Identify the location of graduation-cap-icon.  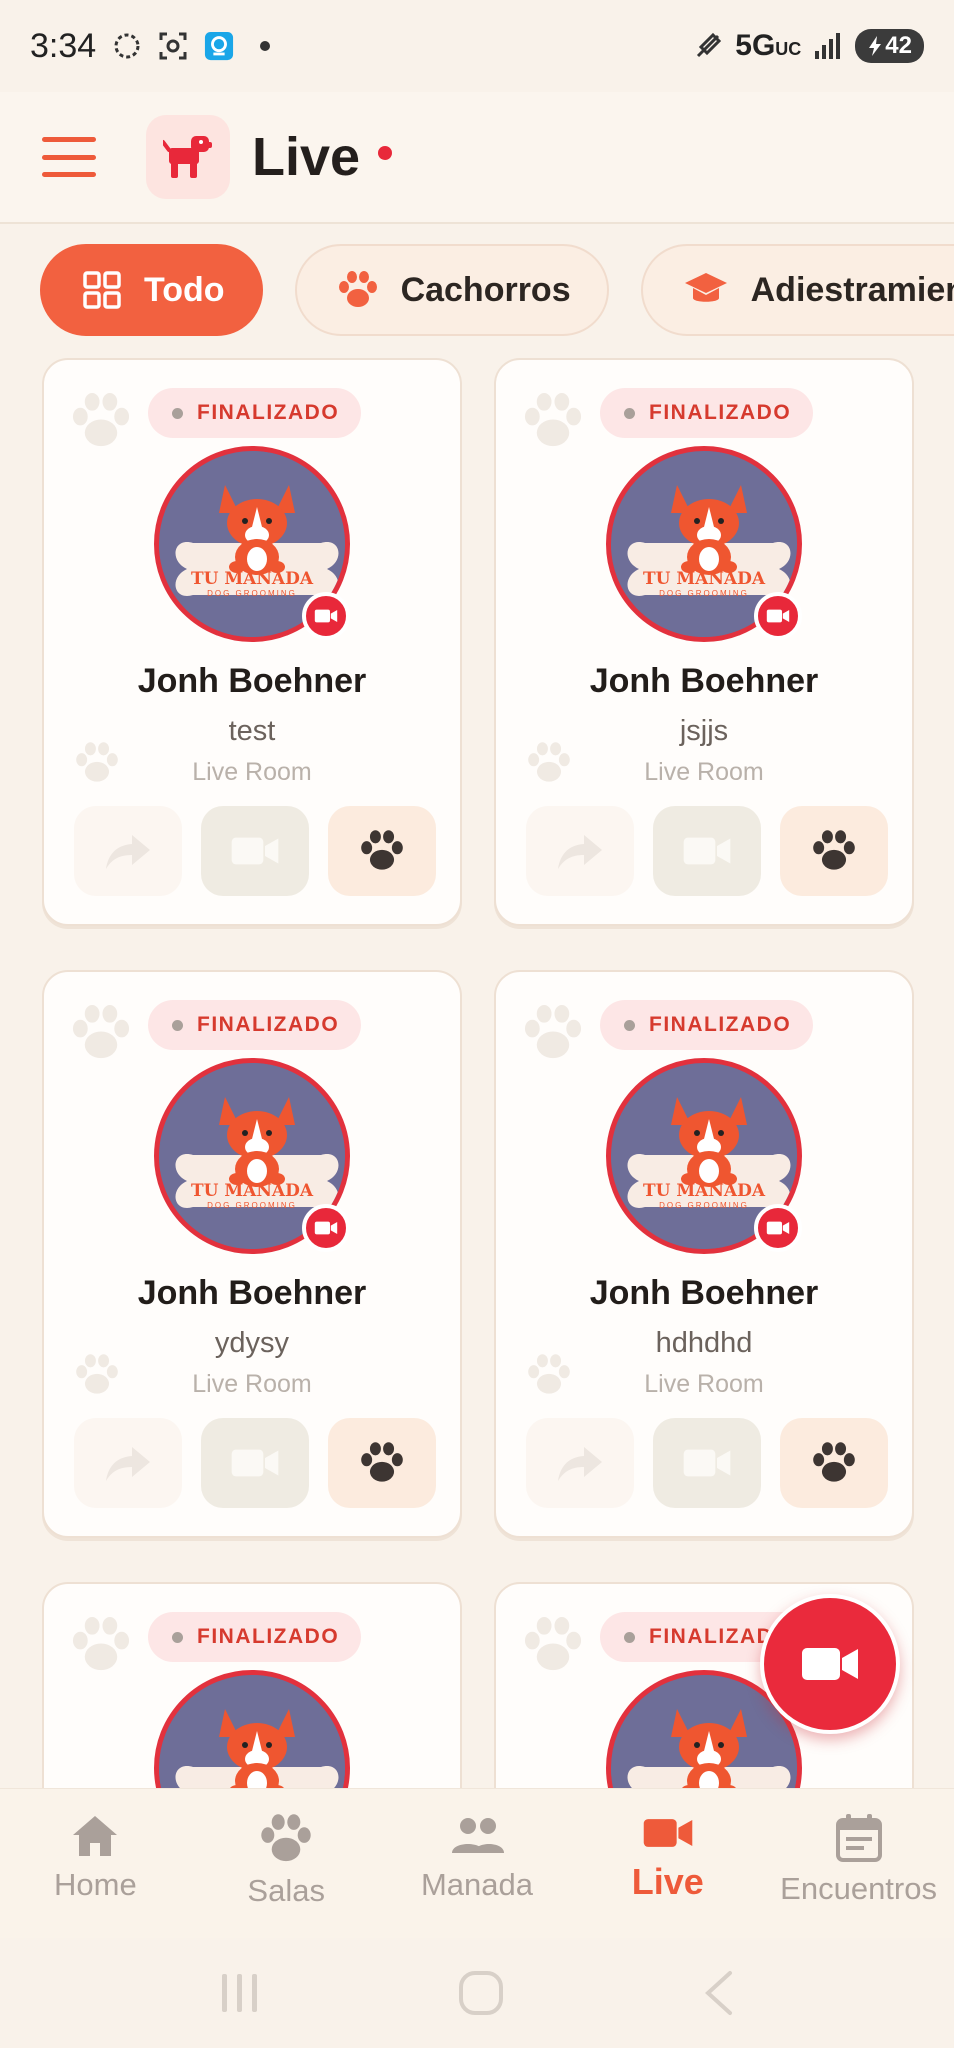
(705, 287).